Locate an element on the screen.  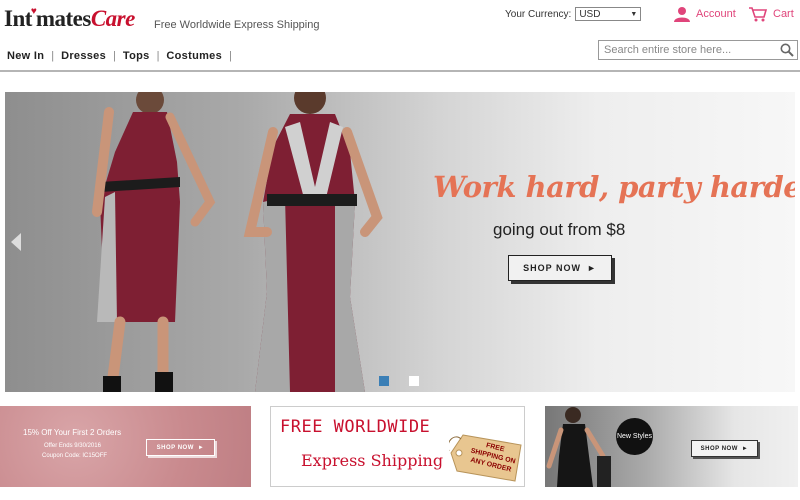
promo-button-label: SHOP NOW is located at coordinates (175, 447).